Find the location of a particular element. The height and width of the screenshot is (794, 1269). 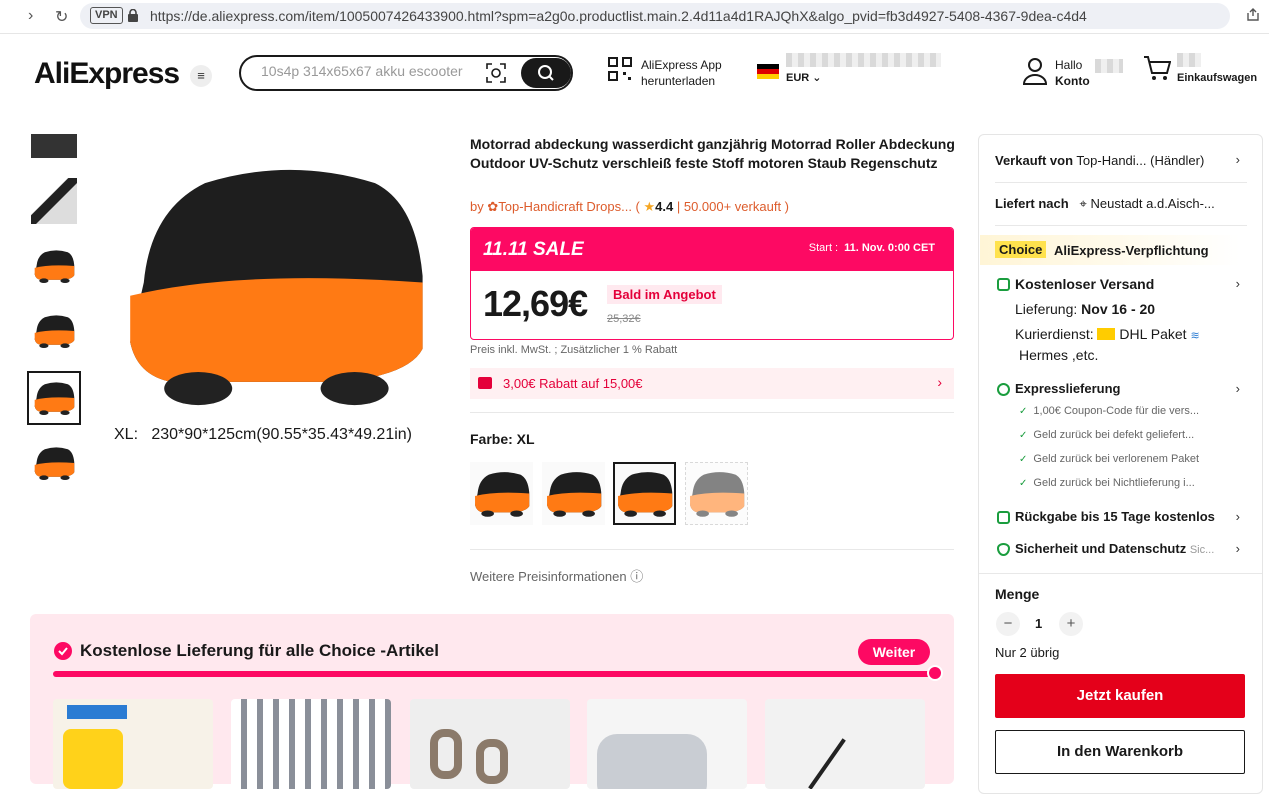

account-menu: Hallo Konto is located at coordinates (1072, 73).